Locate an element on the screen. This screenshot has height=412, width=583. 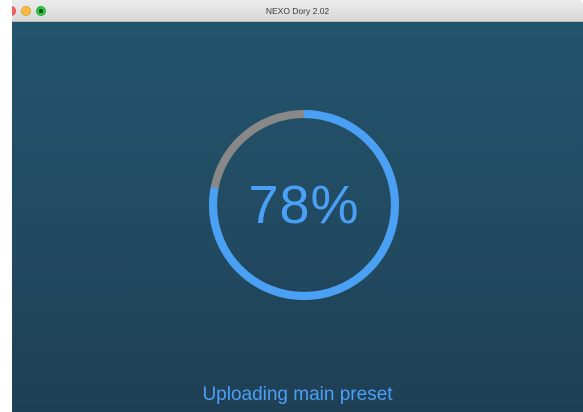
window-title: NEXO Dory 2.02 is located at coordinates (297, 11).